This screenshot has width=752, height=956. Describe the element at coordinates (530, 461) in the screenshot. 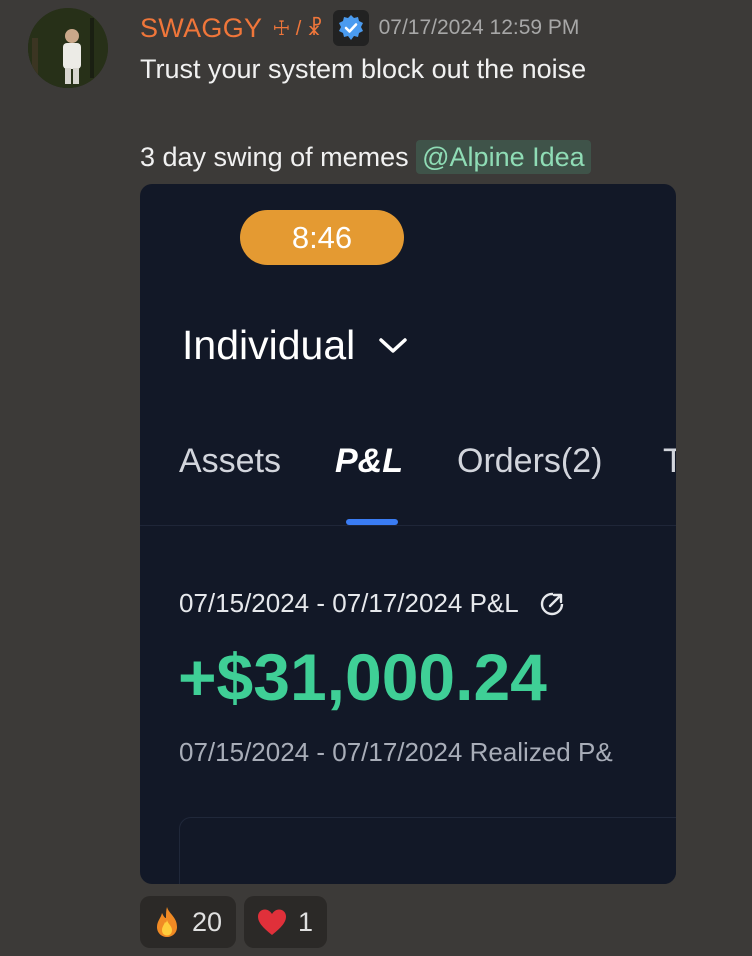

I see `tab-orders: Orders(2)` at that location.